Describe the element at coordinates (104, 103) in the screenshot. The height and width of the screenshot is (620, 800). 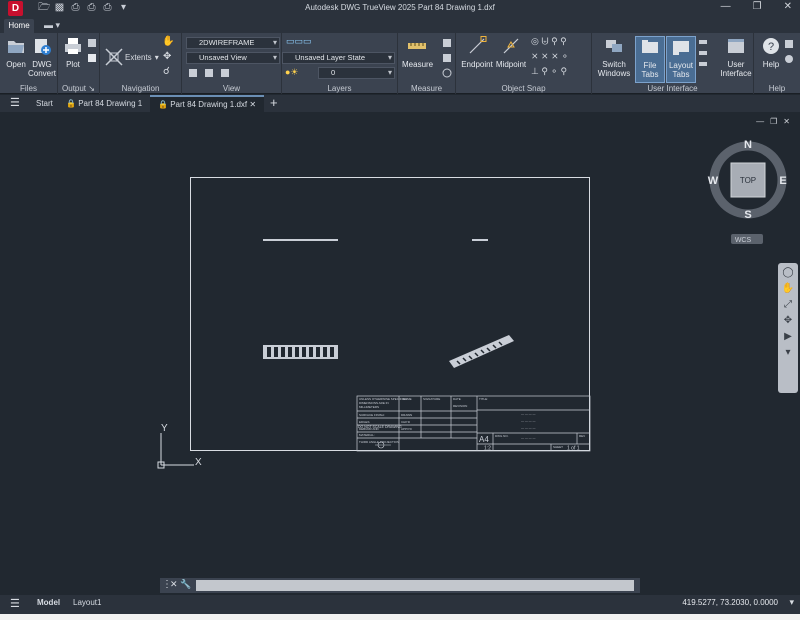
I see `doc-tab-part84: 🔒 Part 84 Drawing 1` at that location.